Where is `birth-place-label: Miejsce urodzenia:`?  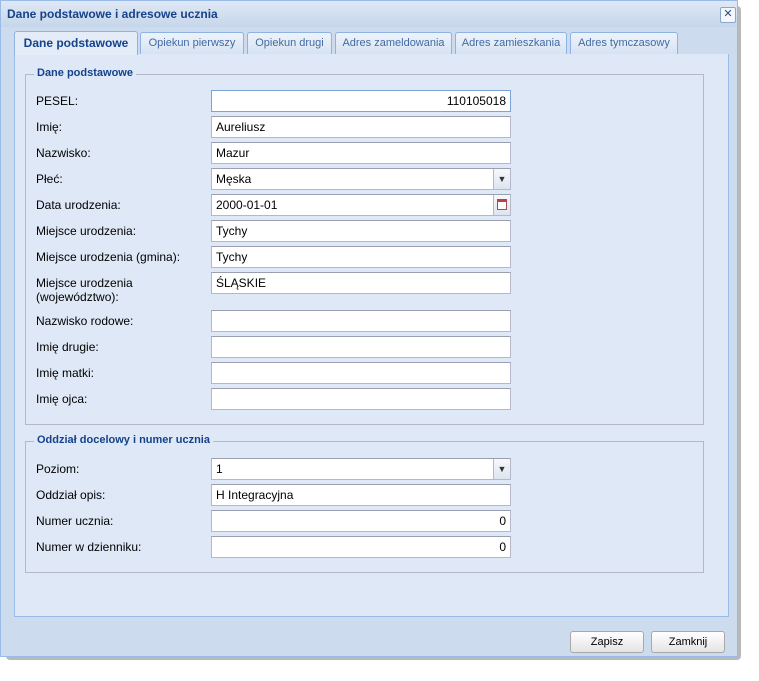
birth-place-label: Miejsce urodzenia: is located at coordinates (86, 231).